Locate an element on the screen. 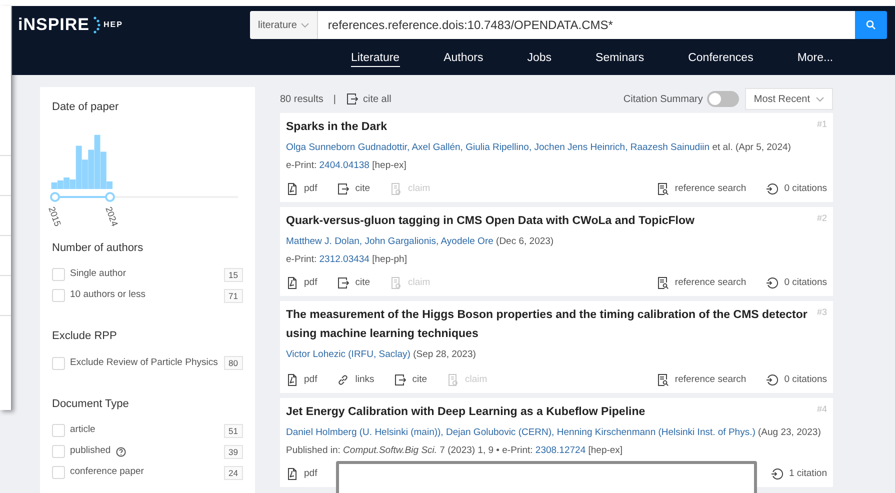  author-link: Olga Sunneborn Gudnadottir, is located at coordinates (348, 147).